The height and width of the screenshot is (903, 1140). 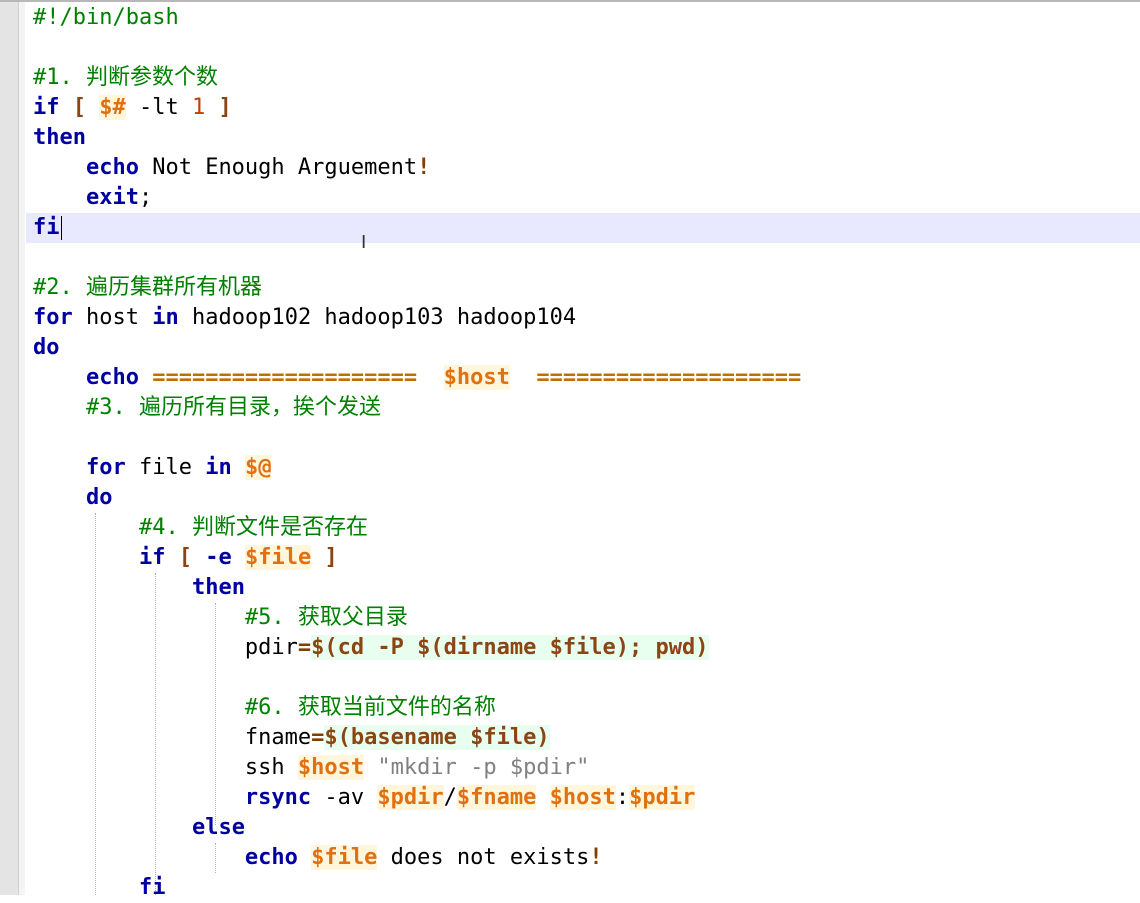 What do you see at coordinates (139, 828) in the screenshot?
I see `code-line: else` at bounding box center [139, 828].